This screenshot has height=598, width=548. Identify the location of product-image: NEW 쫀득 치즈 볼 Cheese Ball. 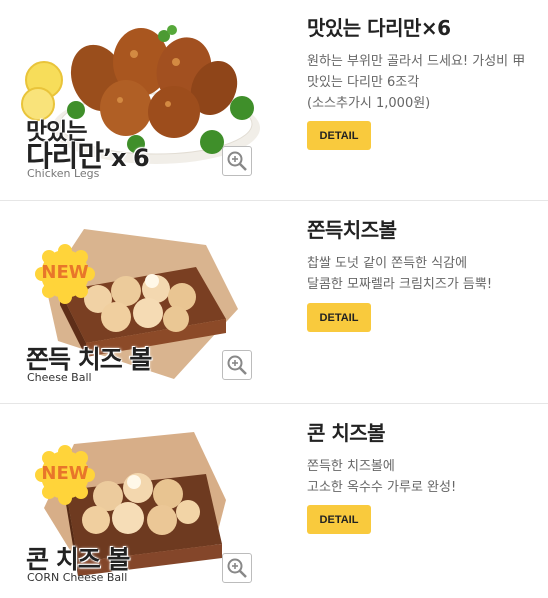
(144, 296).